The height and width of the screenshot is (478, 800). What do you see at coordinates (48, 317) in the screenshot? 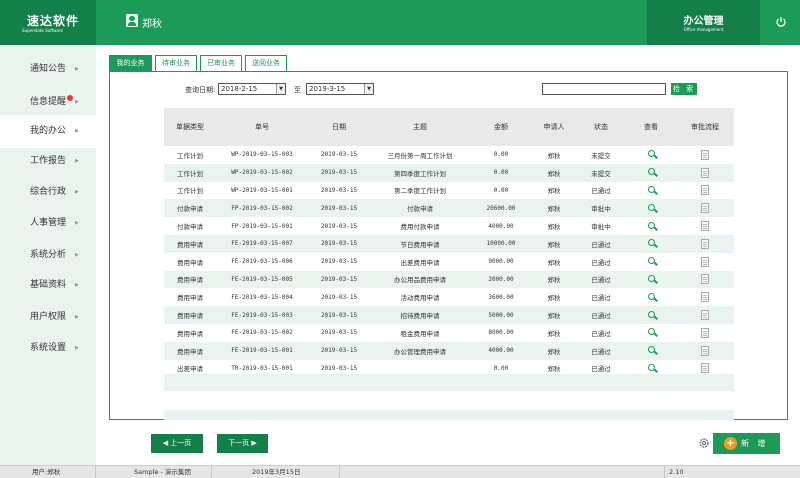
I see `sidebar-item-permissions: 用户权限 ▶` at bounding box center [48, 317].